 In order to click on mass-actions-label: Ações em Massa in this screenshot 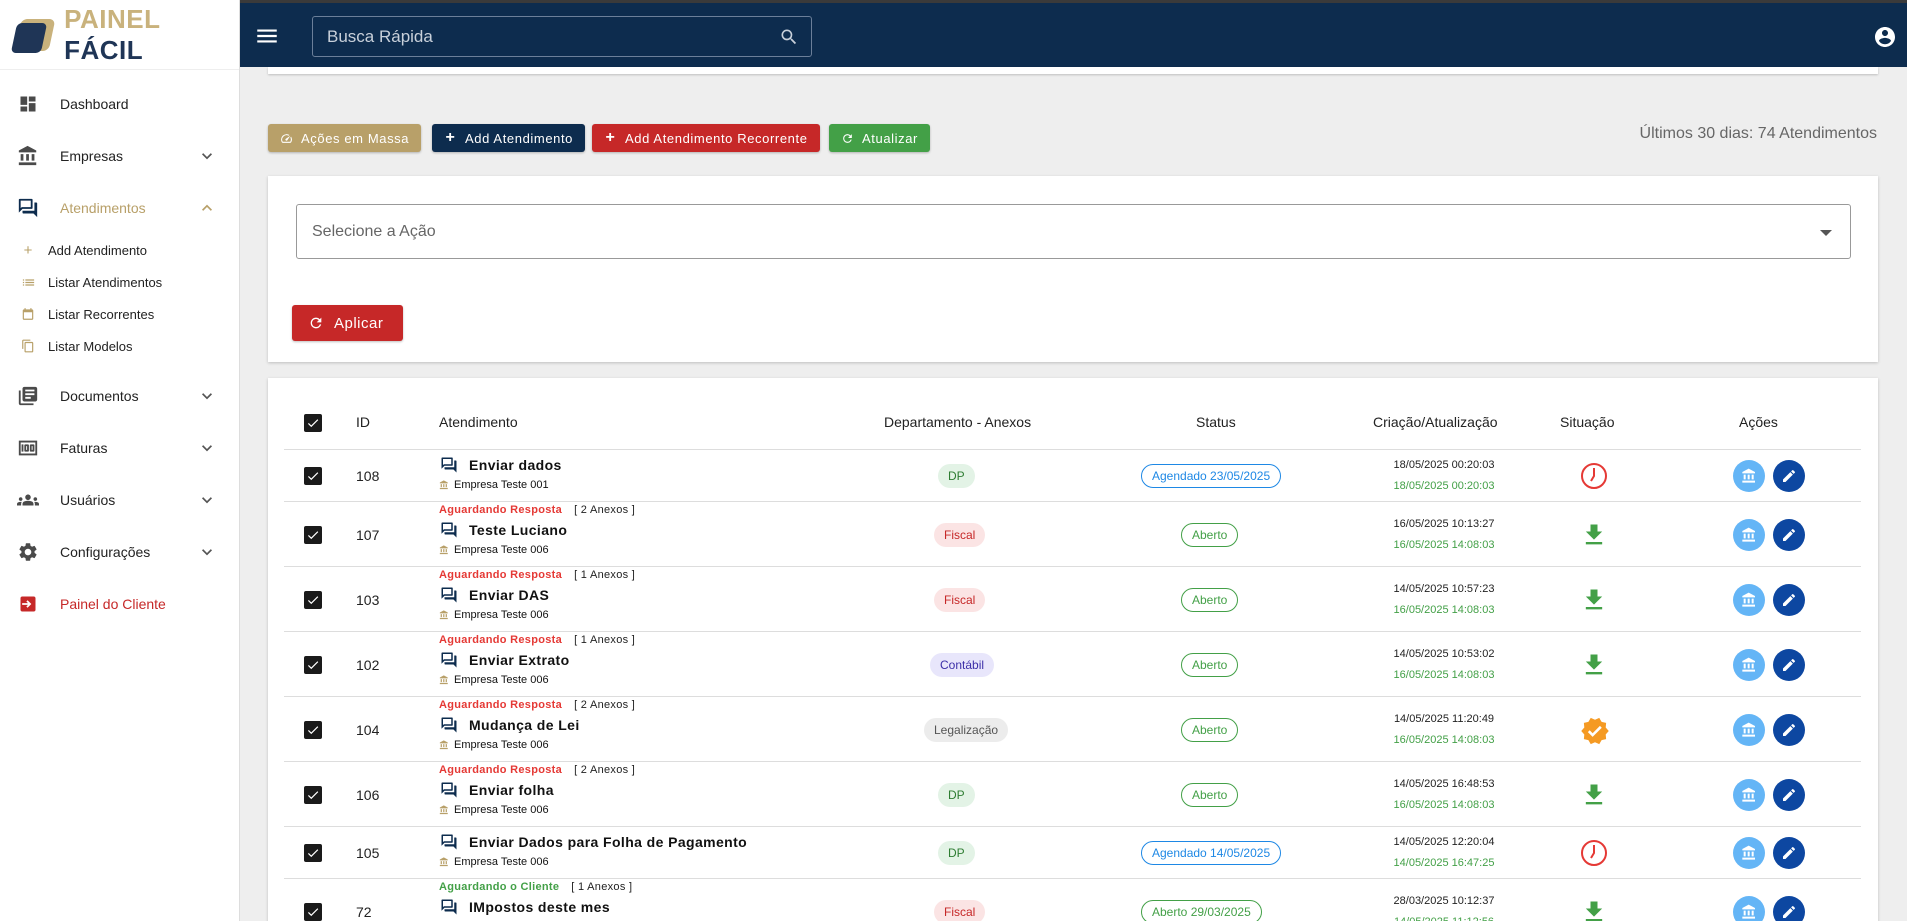, I will do `click(355, 138)`.